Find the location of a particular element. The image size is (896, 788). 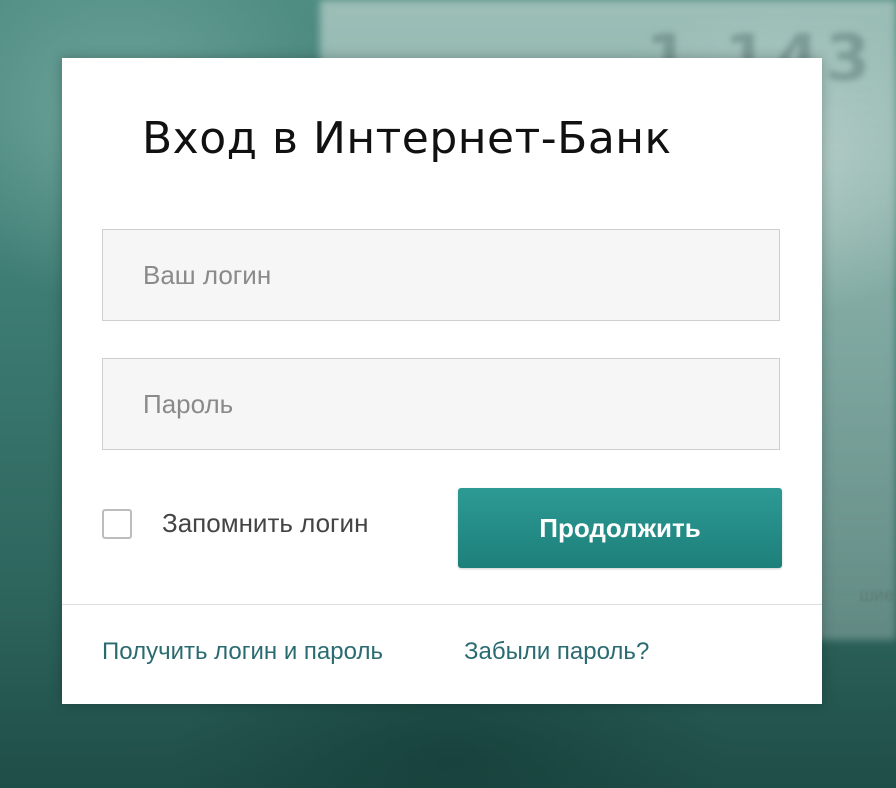

login-input is located at coordinates (441, 275).